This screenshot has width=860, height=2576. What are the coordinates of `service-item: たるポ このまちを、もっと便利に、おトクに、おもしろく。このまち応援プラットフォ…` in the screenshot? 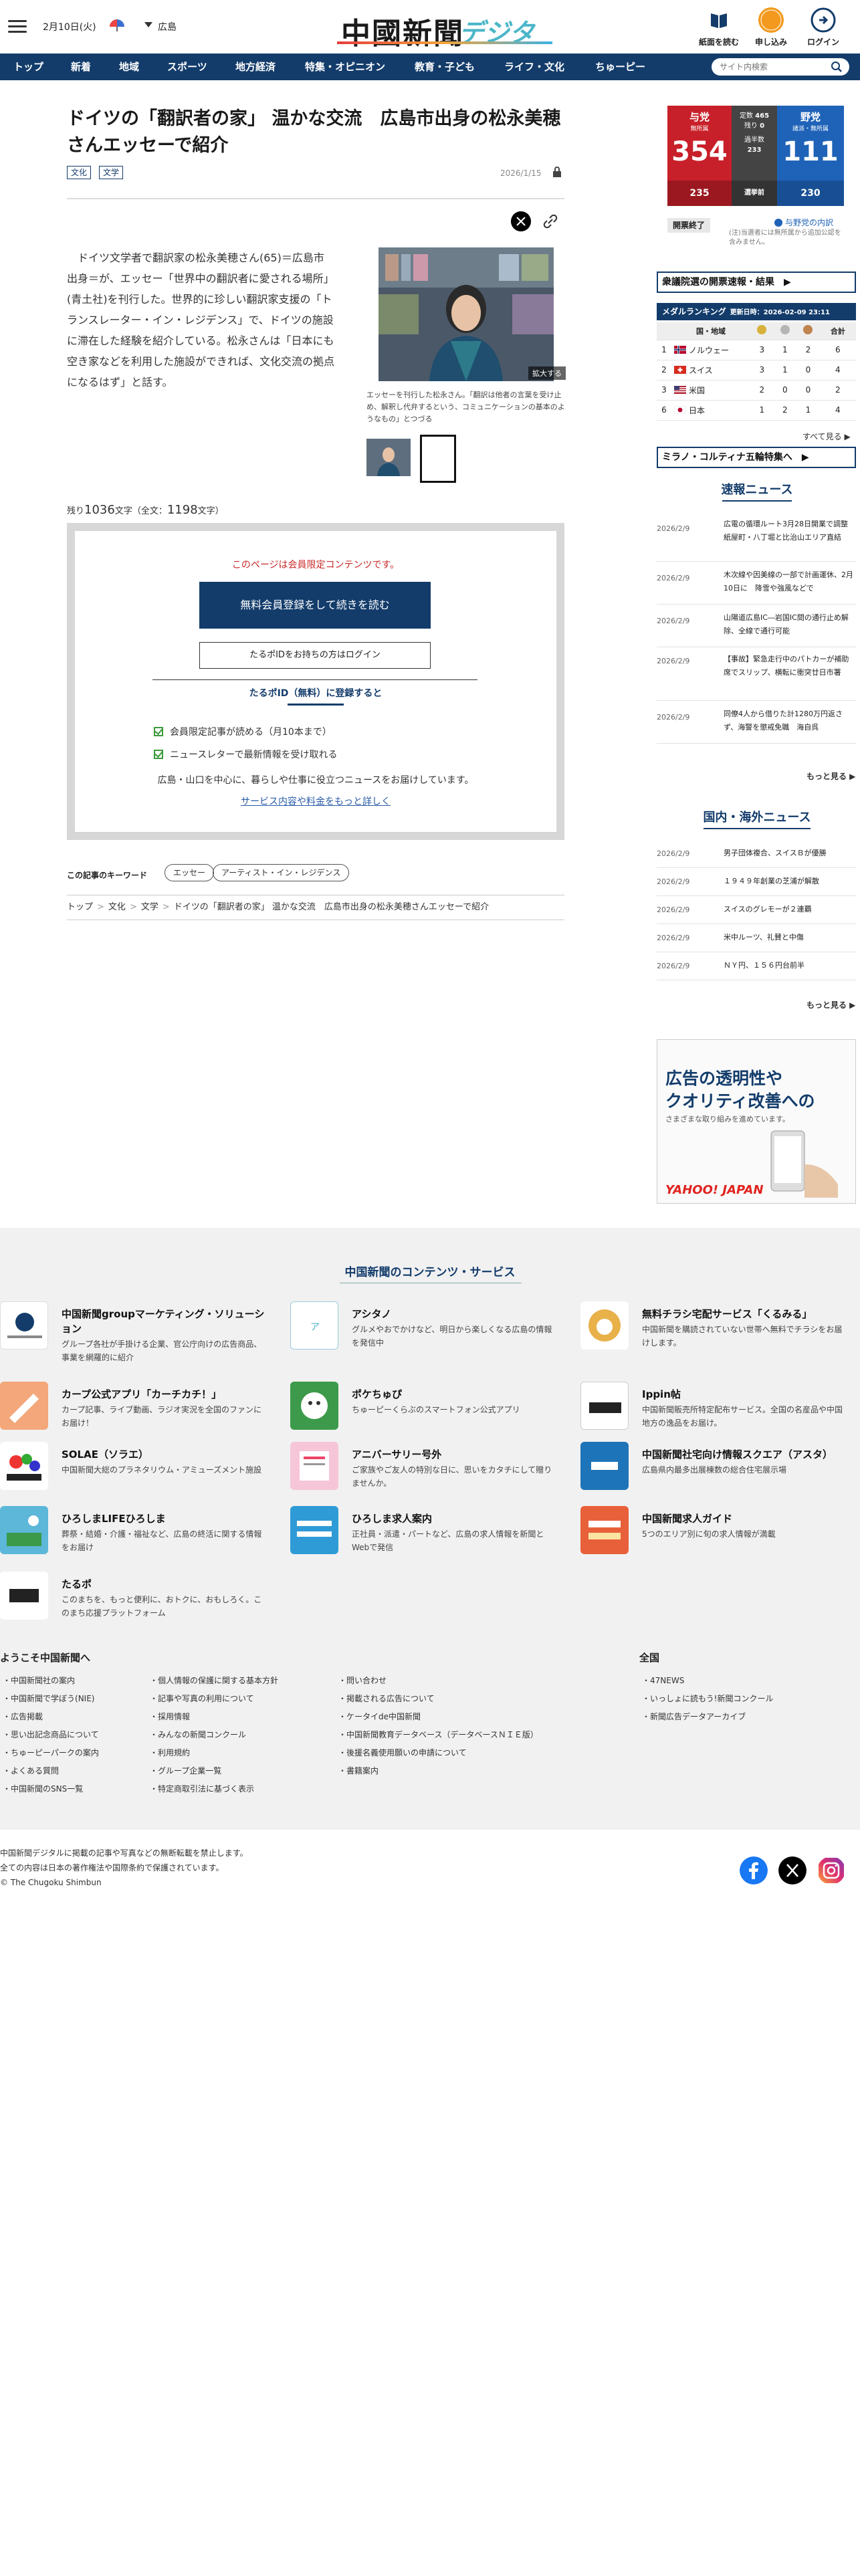 It's located at (133, 1598).